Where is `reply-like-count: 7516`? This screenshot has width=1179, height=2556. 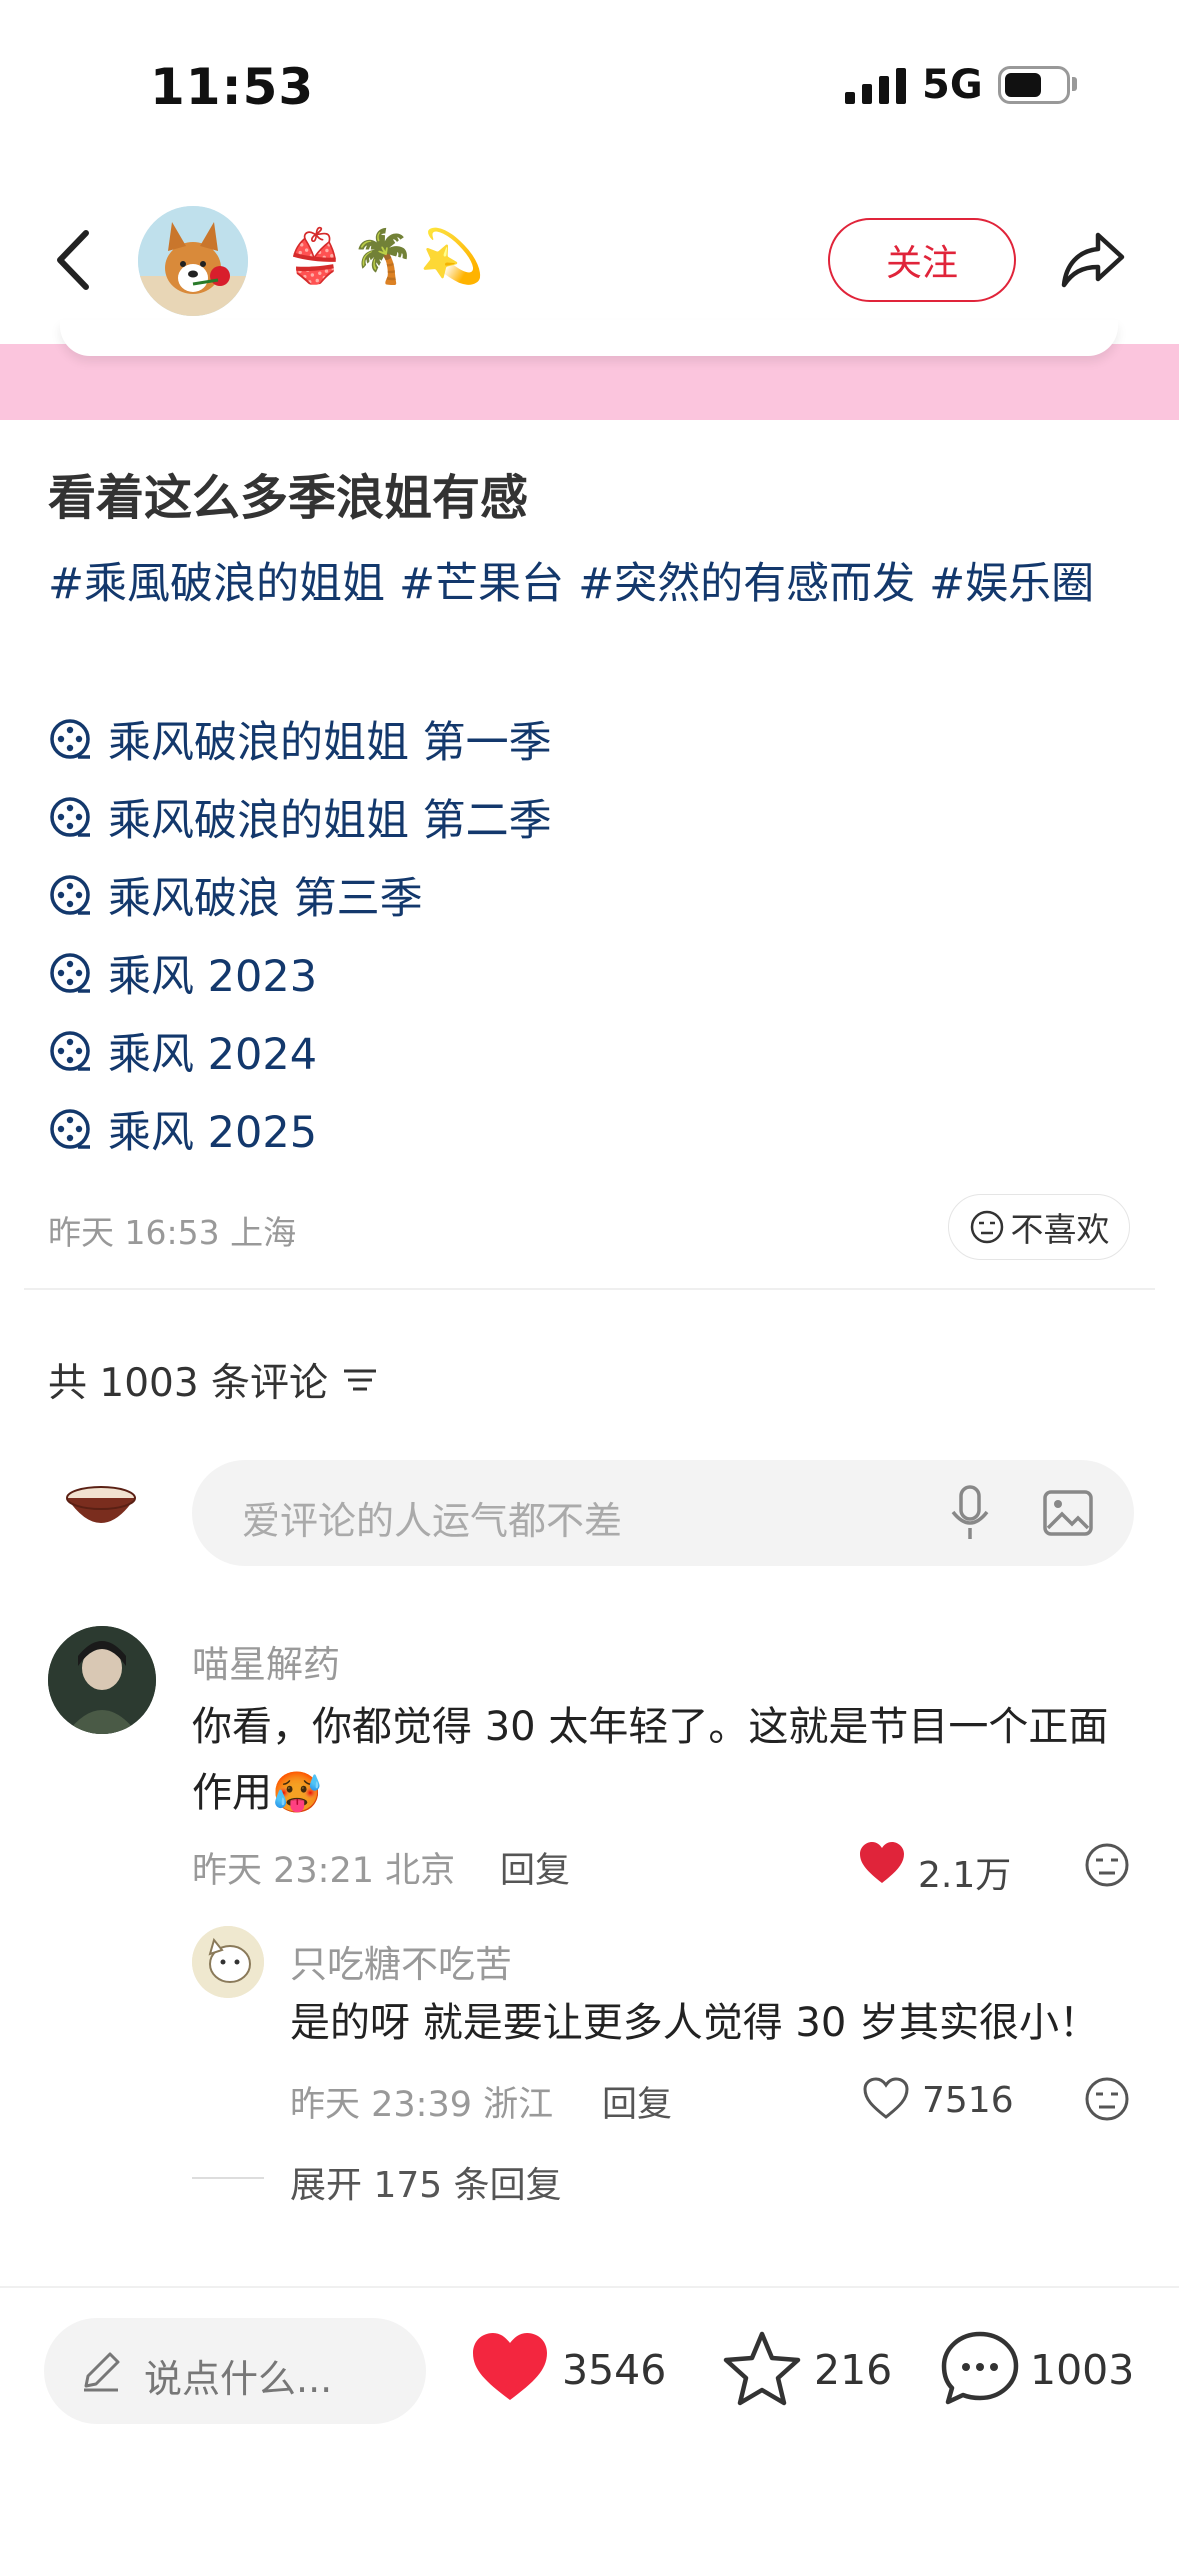
reply-like-count: 7516 is located at coordinates (968, 2100).